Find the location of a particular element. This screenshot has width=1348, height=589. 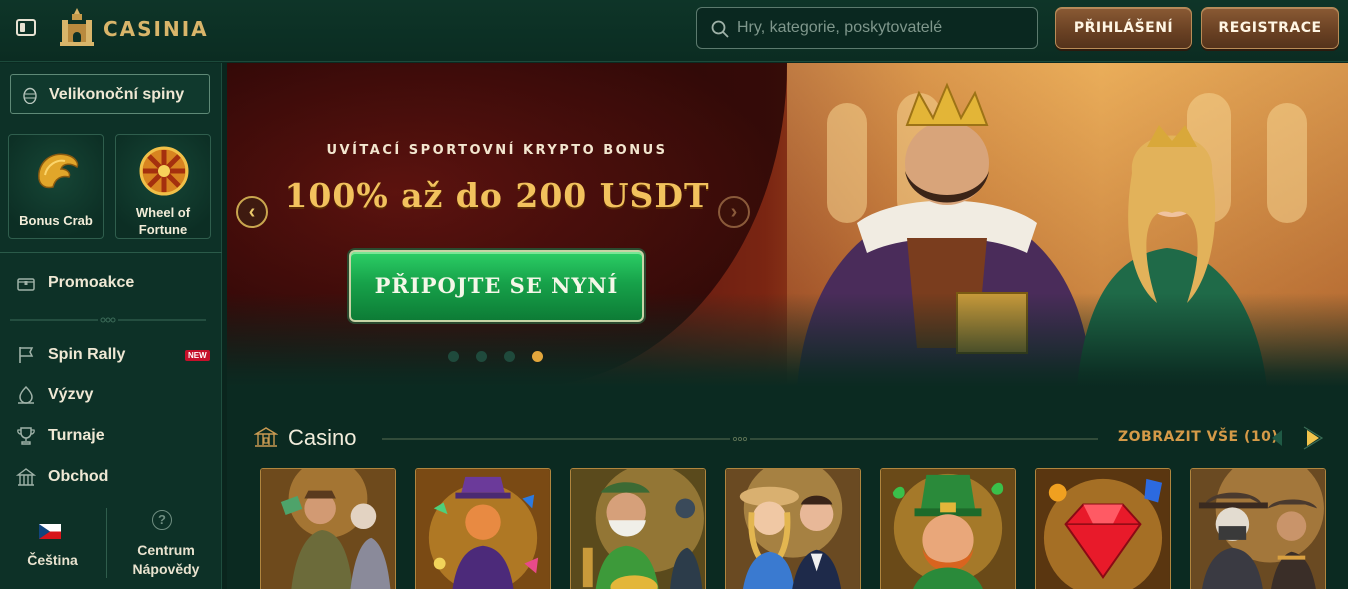

search-input is located at coordinates (882, 28).